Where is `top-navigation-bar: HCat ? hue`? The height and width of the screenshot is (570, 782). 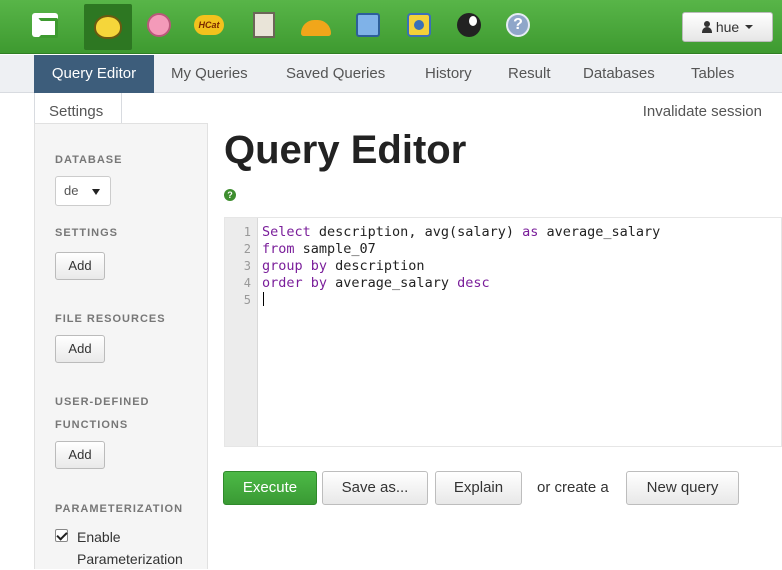 top-navigation-bar: HCat ? hue is located at coordinates (391, 27).